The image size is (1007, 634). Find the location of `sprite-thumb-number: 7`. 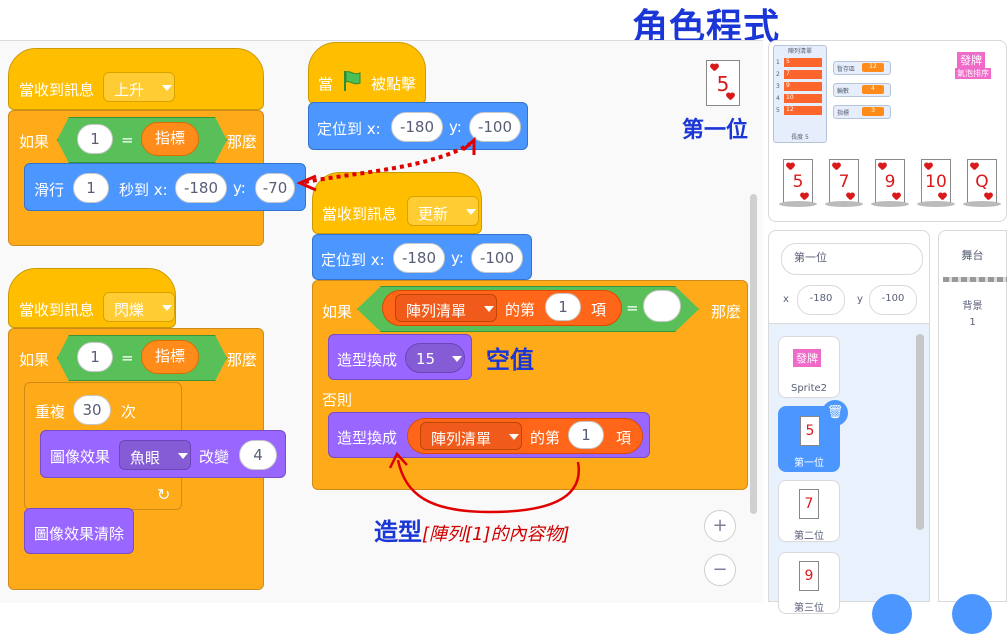

sprite-thumb-number: 7 is located at coordinates (809, 504).